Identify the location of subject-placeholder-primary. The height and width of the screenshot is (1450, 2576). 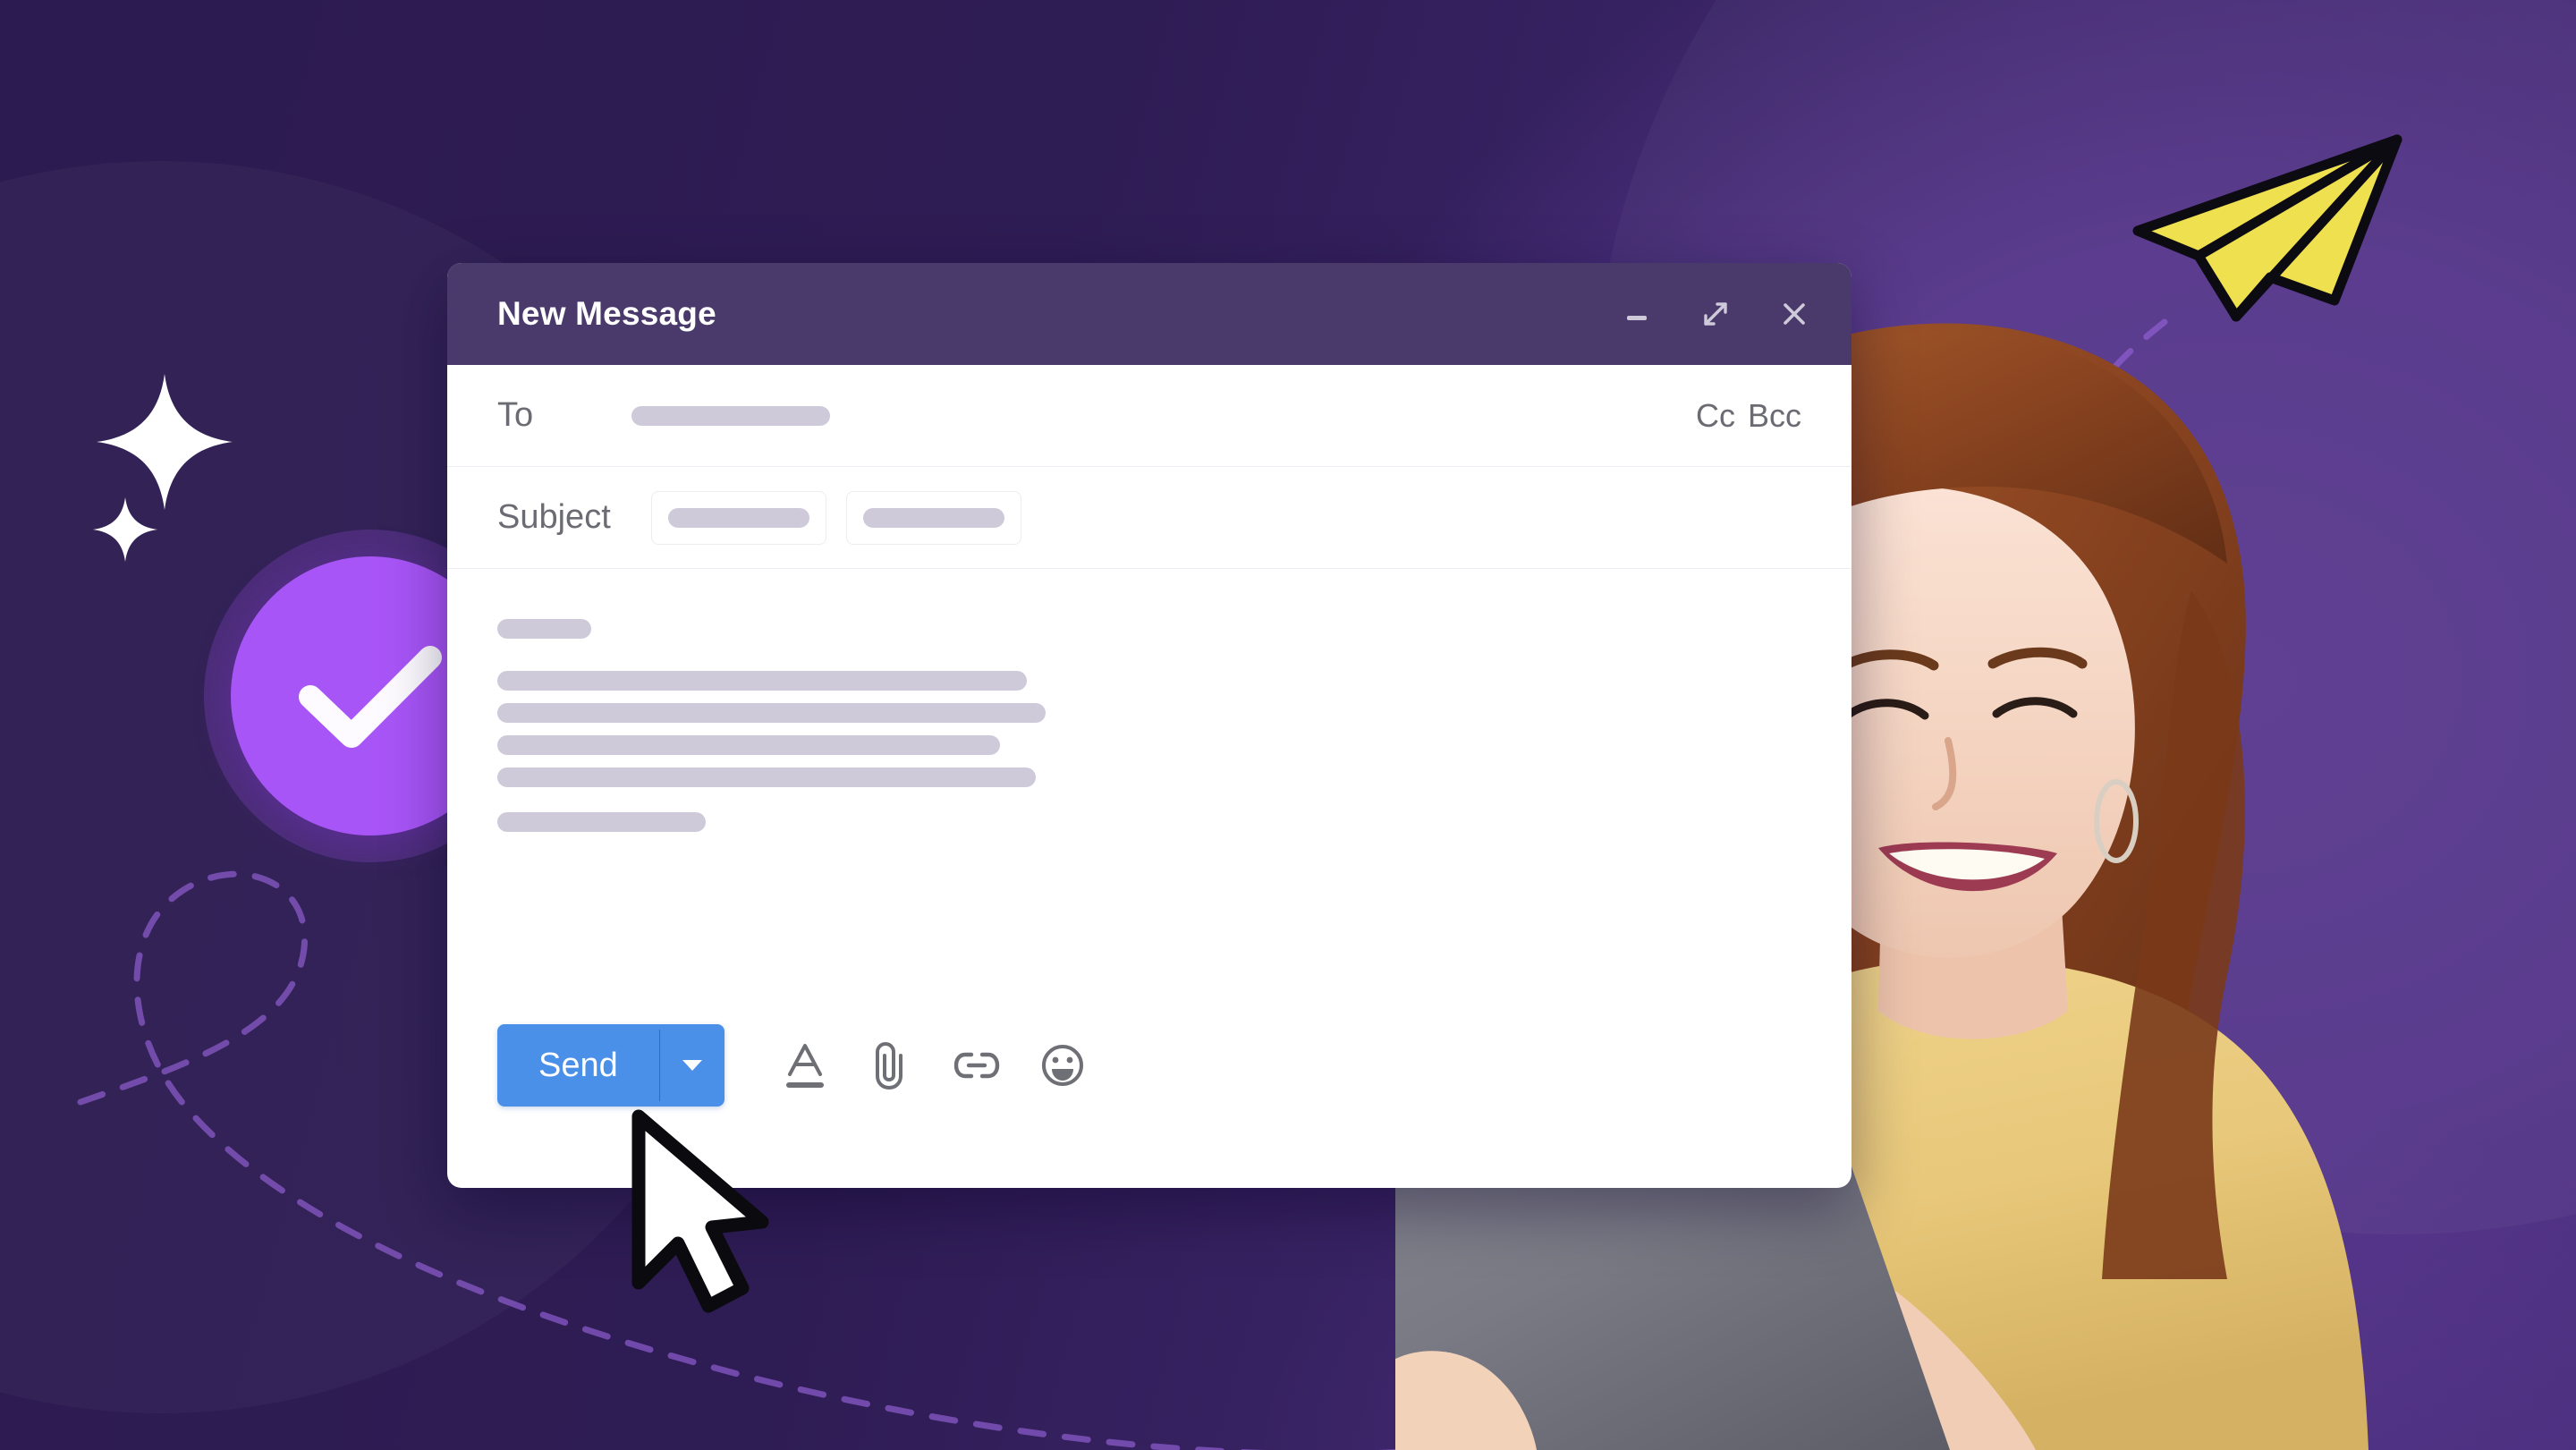
(738, 517).